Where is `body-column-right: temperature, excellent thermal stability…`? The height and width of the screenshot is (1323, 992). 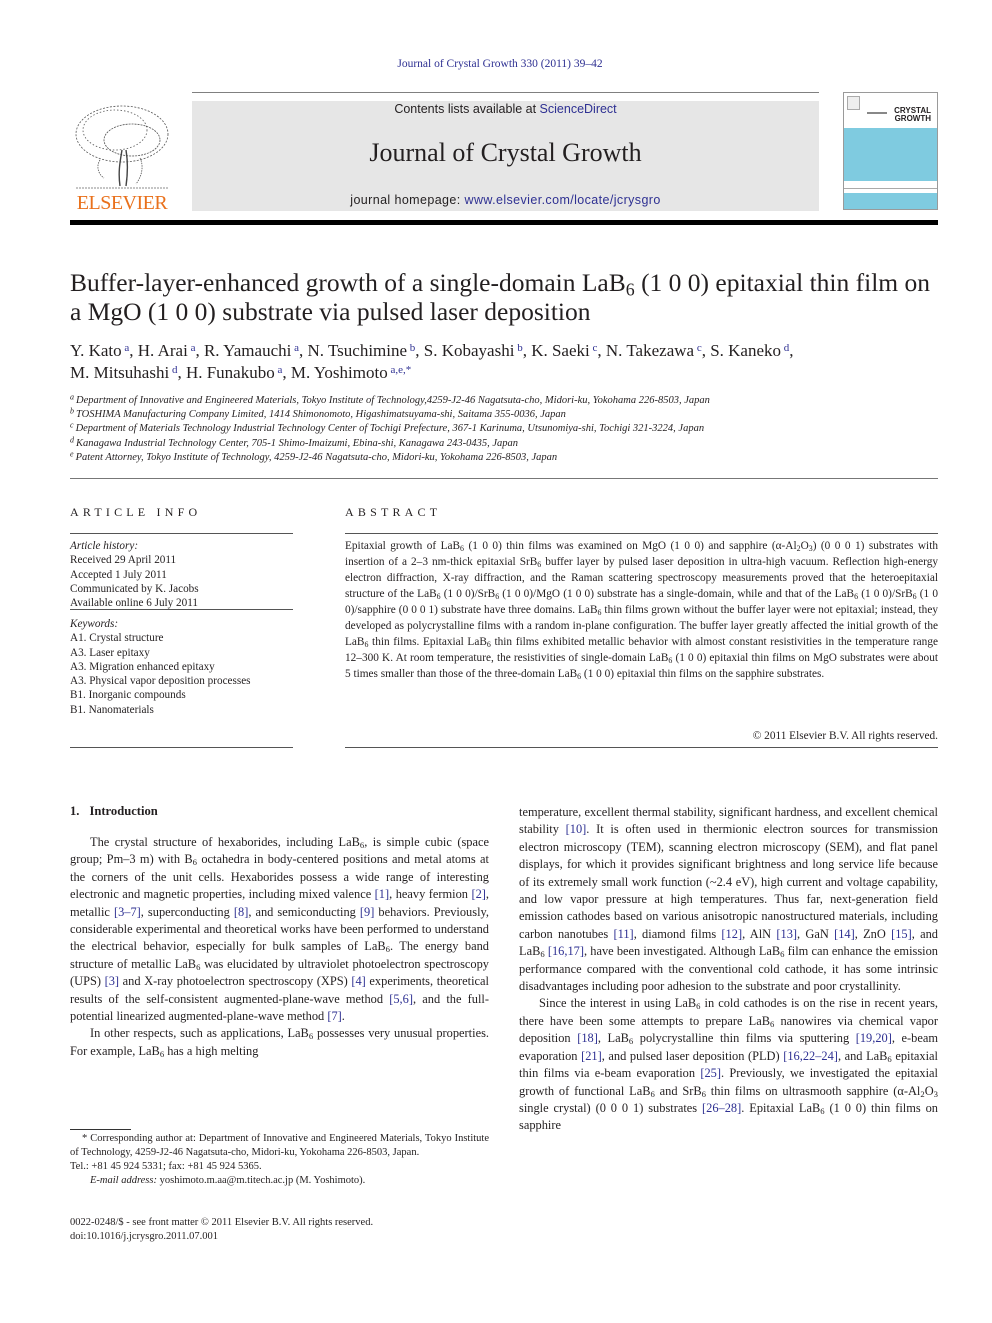 body-column-right: temperature, excellent thermal stability… is located at coordinates (728, 969).